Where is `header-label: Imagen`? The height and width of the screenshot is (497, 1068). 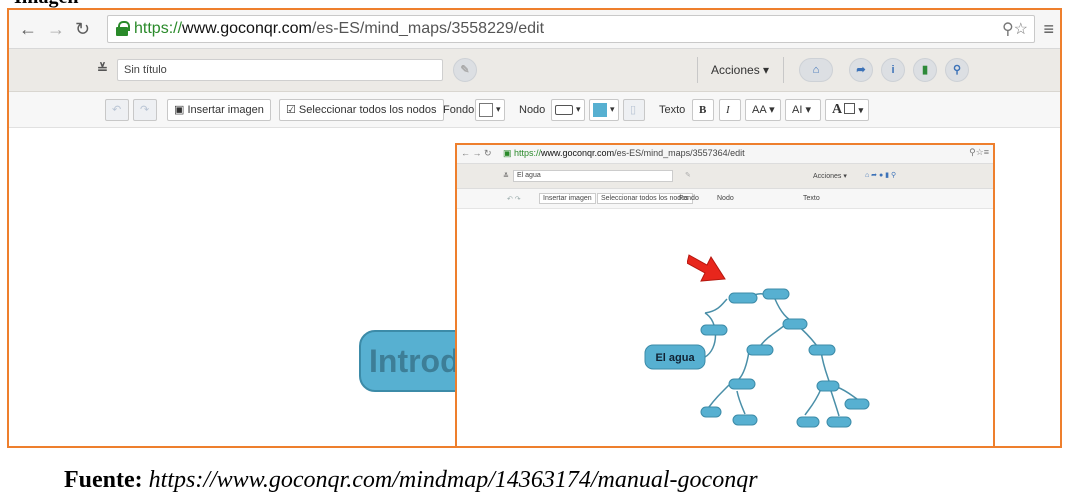
header-label: Imagen is located at coordinates (46, 4).